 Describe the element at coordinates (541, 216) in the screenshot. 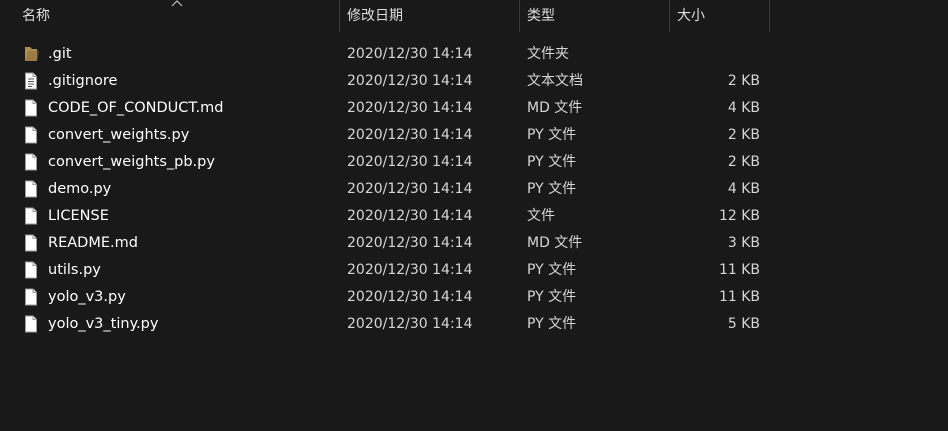

I see `file-type: 文件` at that location.